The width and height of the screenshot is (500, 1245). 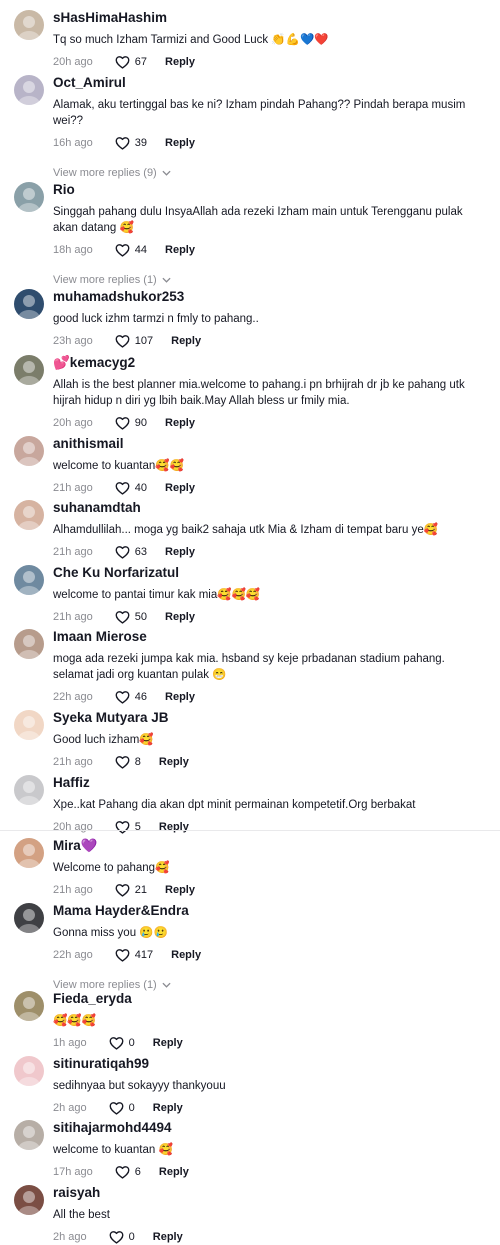 I want to click on like-count: 8, so click(x=137, y=762).